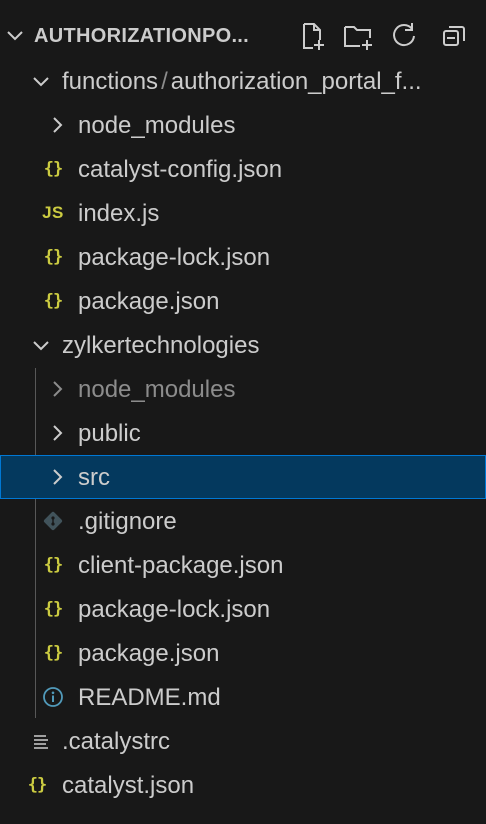 Image resolution: width=486 pixels, height=824 pixels. I want to click on tree-item-client-package-json: {} package.json, so click(243, 653).